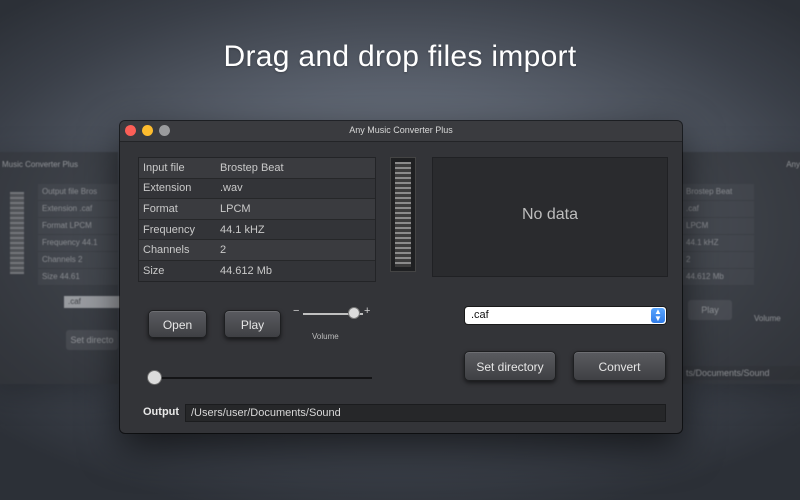  What do you see at coordinates (619, 366) in the screenshot?
I see `convert-button: Convert` at bounding box center [619, 366].